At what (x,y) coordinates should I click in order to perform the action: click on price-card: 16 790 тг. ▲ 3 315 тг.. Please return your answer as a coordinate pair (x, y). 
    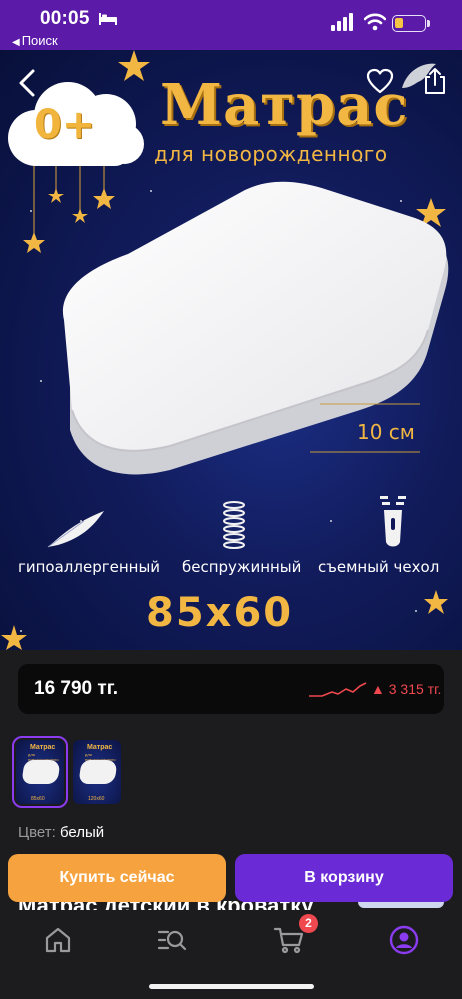
    Looking at the image, I should click on (231, 689).